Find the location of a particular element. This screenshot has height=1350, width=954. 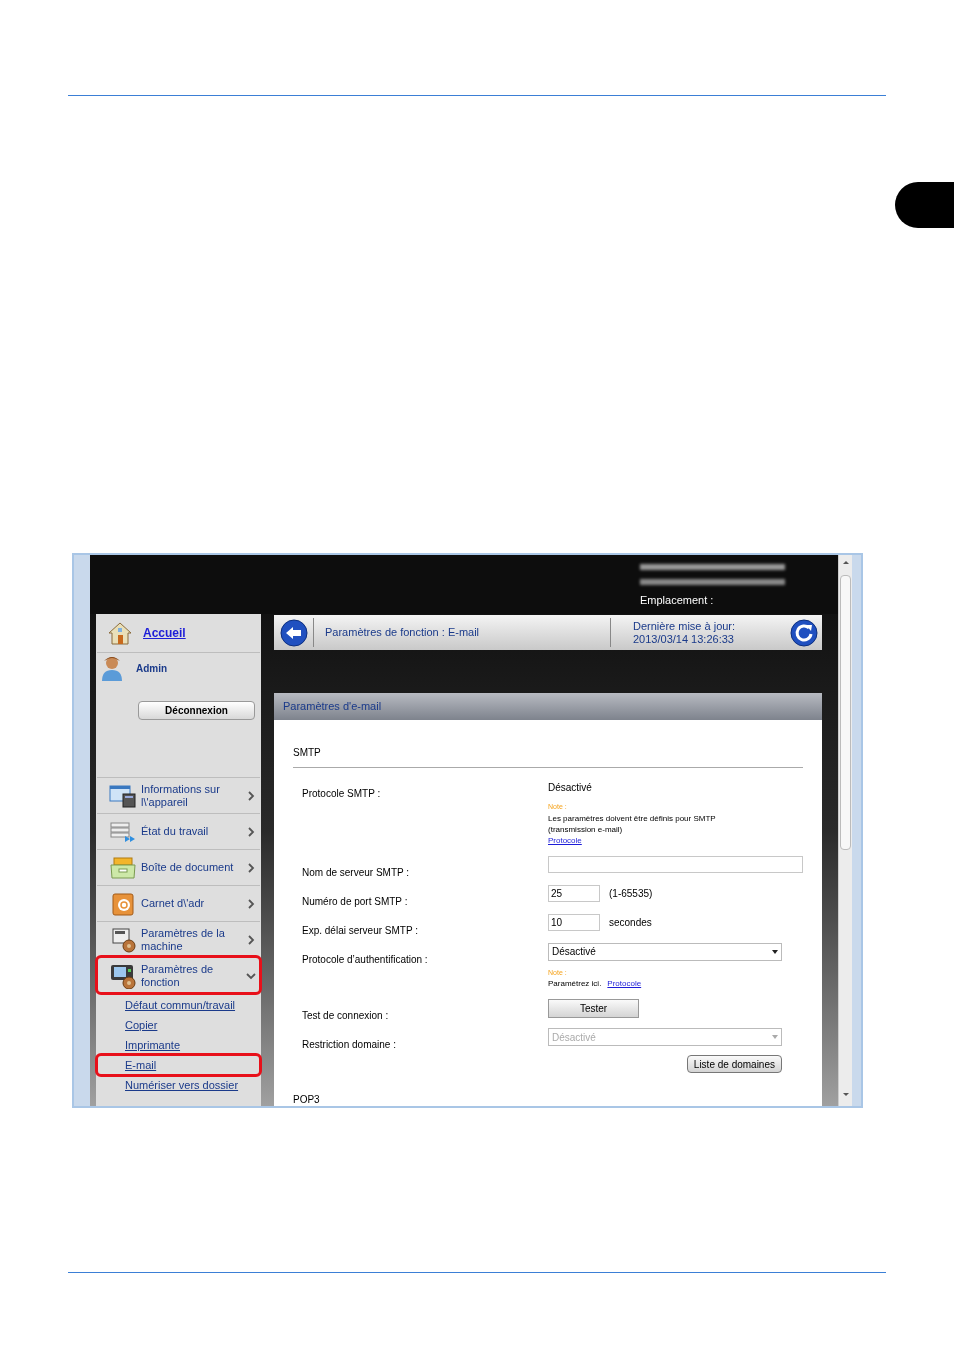

submenu-link: Défaut commun/travail is located at coordinates (178, 1005).